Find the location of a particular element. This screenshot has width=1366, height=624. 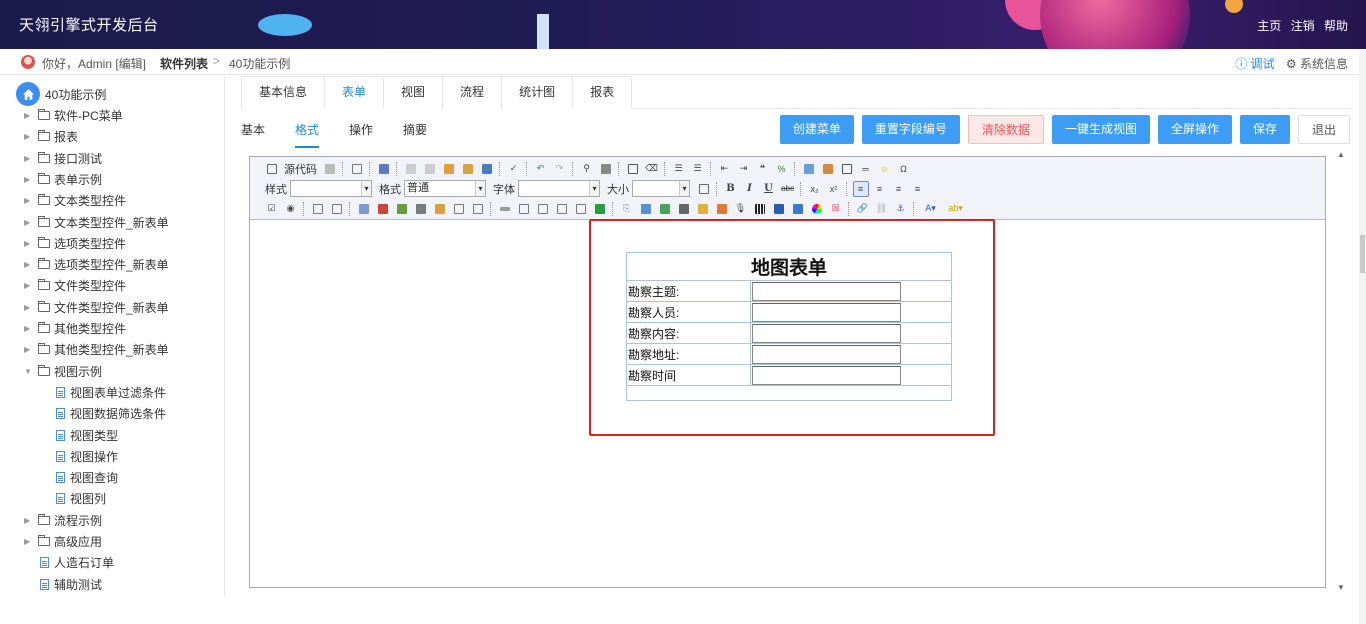

system-info-link: ⚙ 系统信息 is located at coordinates (1317, 64).